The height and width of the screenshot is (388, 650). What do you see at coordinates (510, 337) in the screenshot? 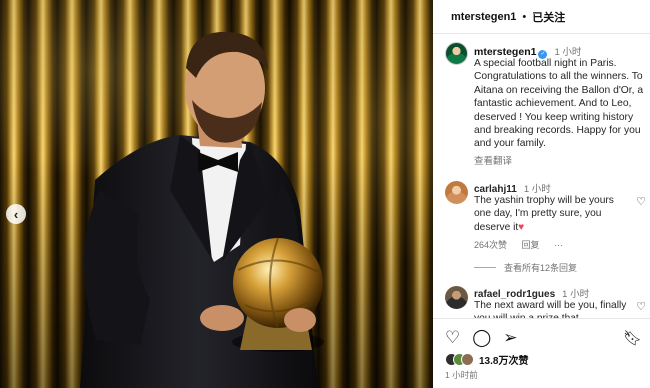
I see `paper-plane-icon: ➢` at bounding box center [510, 337].